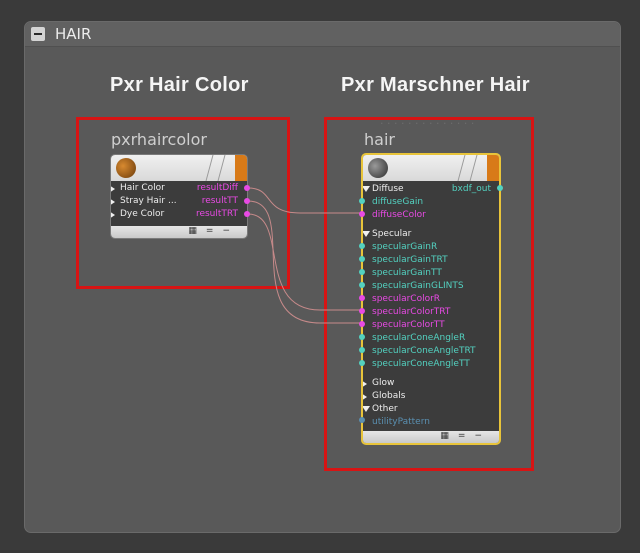 Image resolution: width=640 pixels, height=553 pixels. What do you see at coordinates (362, 324) in the screenshot?
I see `port-specularColorTT` at bounding box center [362, 324].